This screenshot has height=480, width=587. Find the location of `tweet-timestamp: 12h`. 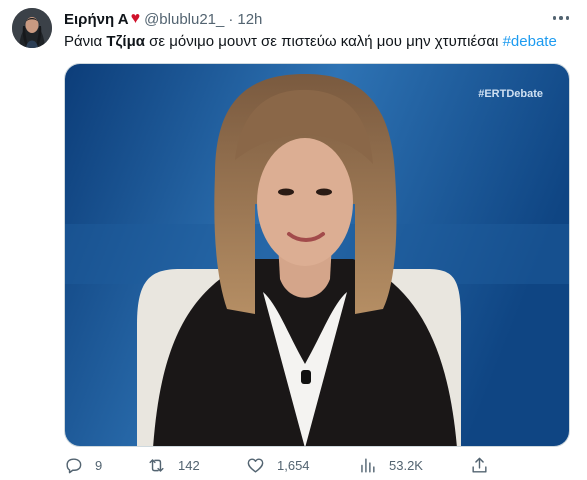

tweet-timestamp: 12h is located at coordinates (249, 19).